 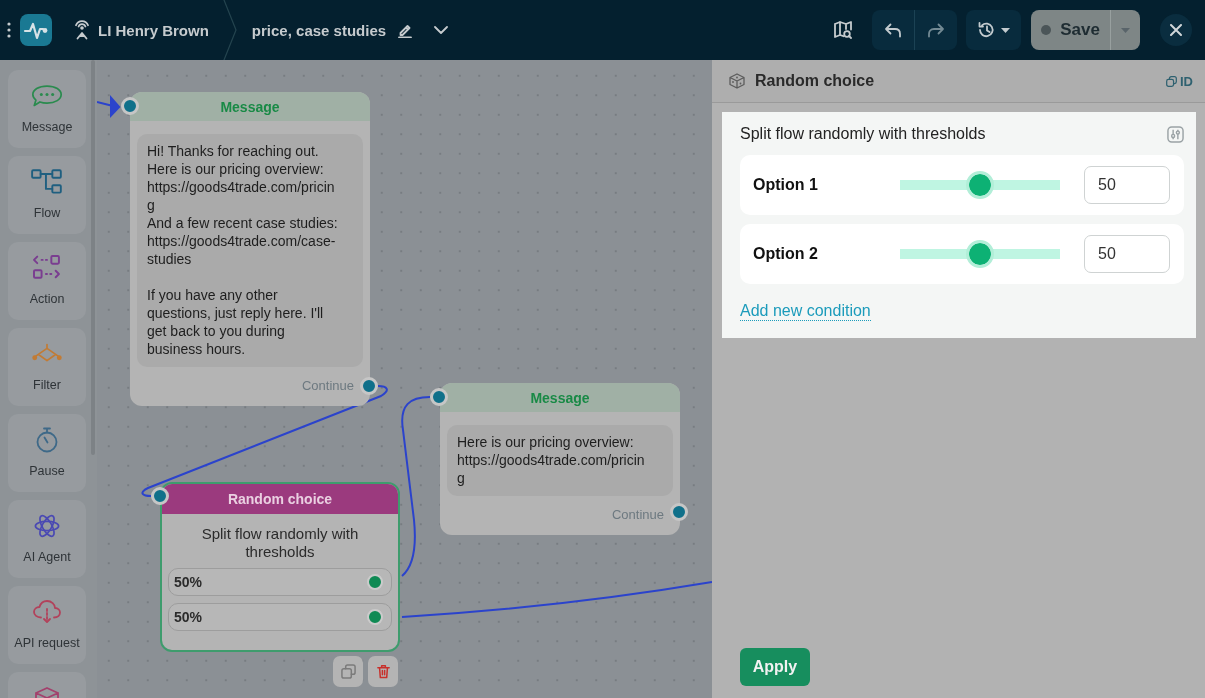 What do you see at coordinates (843, 30) in the screenshot?
I see `map-search-icon` at bounding box center [843, 30].